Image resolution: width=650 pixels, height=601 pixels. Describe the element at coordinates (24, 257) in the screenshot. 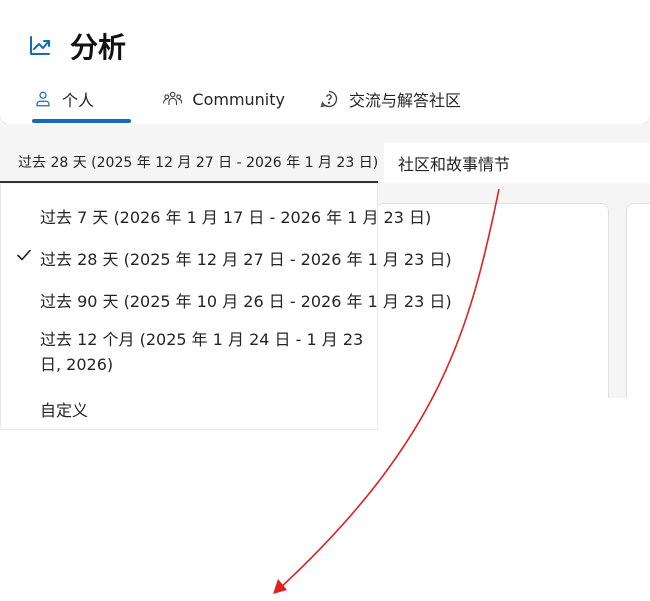

I see `checkmark-icon` at that location.